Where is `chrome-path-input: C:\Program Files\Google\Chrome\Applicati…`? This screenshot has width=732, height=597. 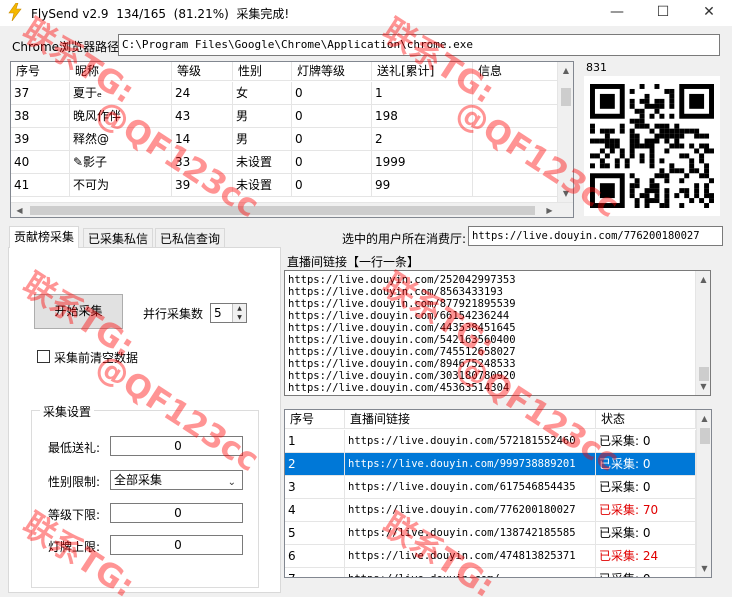 chrome-path-input: C:\Program Files\Google\Chrome\Applicati… is located at coordinates (419, 45).